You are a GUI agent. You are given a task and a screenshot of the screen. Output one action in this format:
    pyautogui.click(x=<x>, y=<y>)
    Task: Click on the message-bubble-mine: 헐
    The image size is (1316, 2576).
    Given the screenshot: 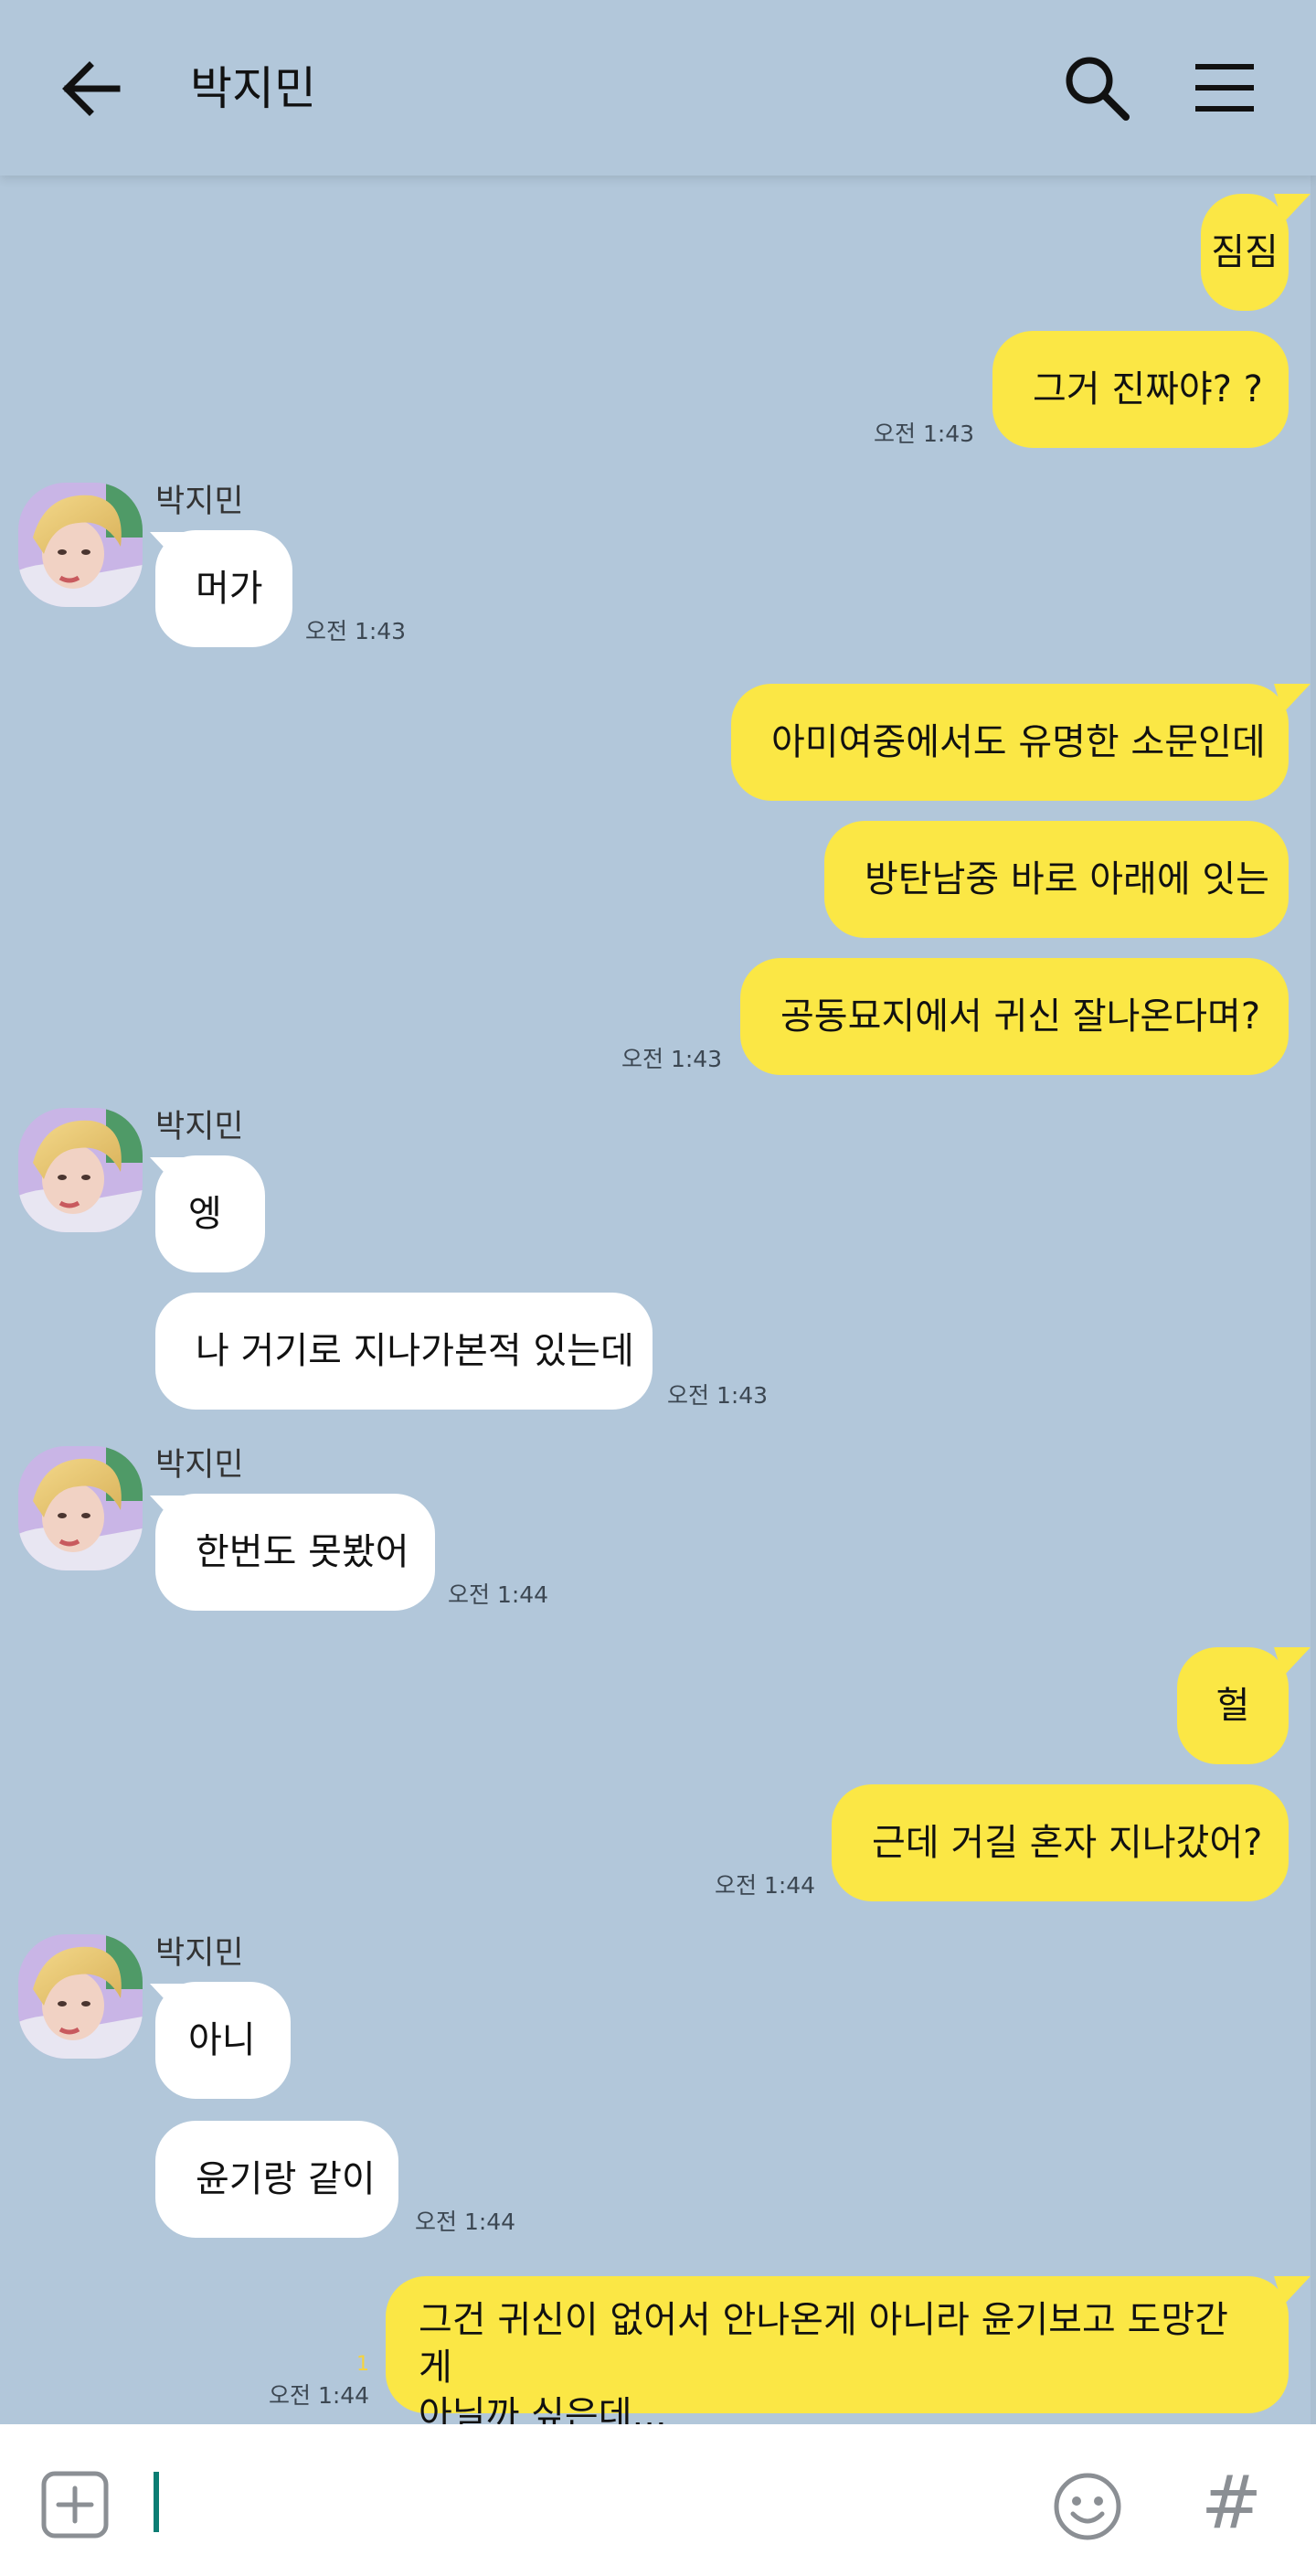 What is the action you would take?
    pyautogui.click(x=1233, y=1705)
    